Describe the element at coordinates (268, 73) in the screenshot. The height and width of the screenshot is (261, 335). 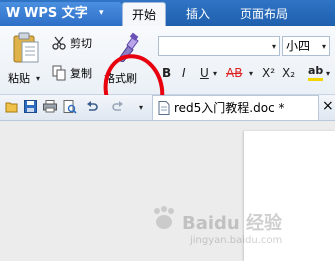
I see `superscript-button: X²` at that location.